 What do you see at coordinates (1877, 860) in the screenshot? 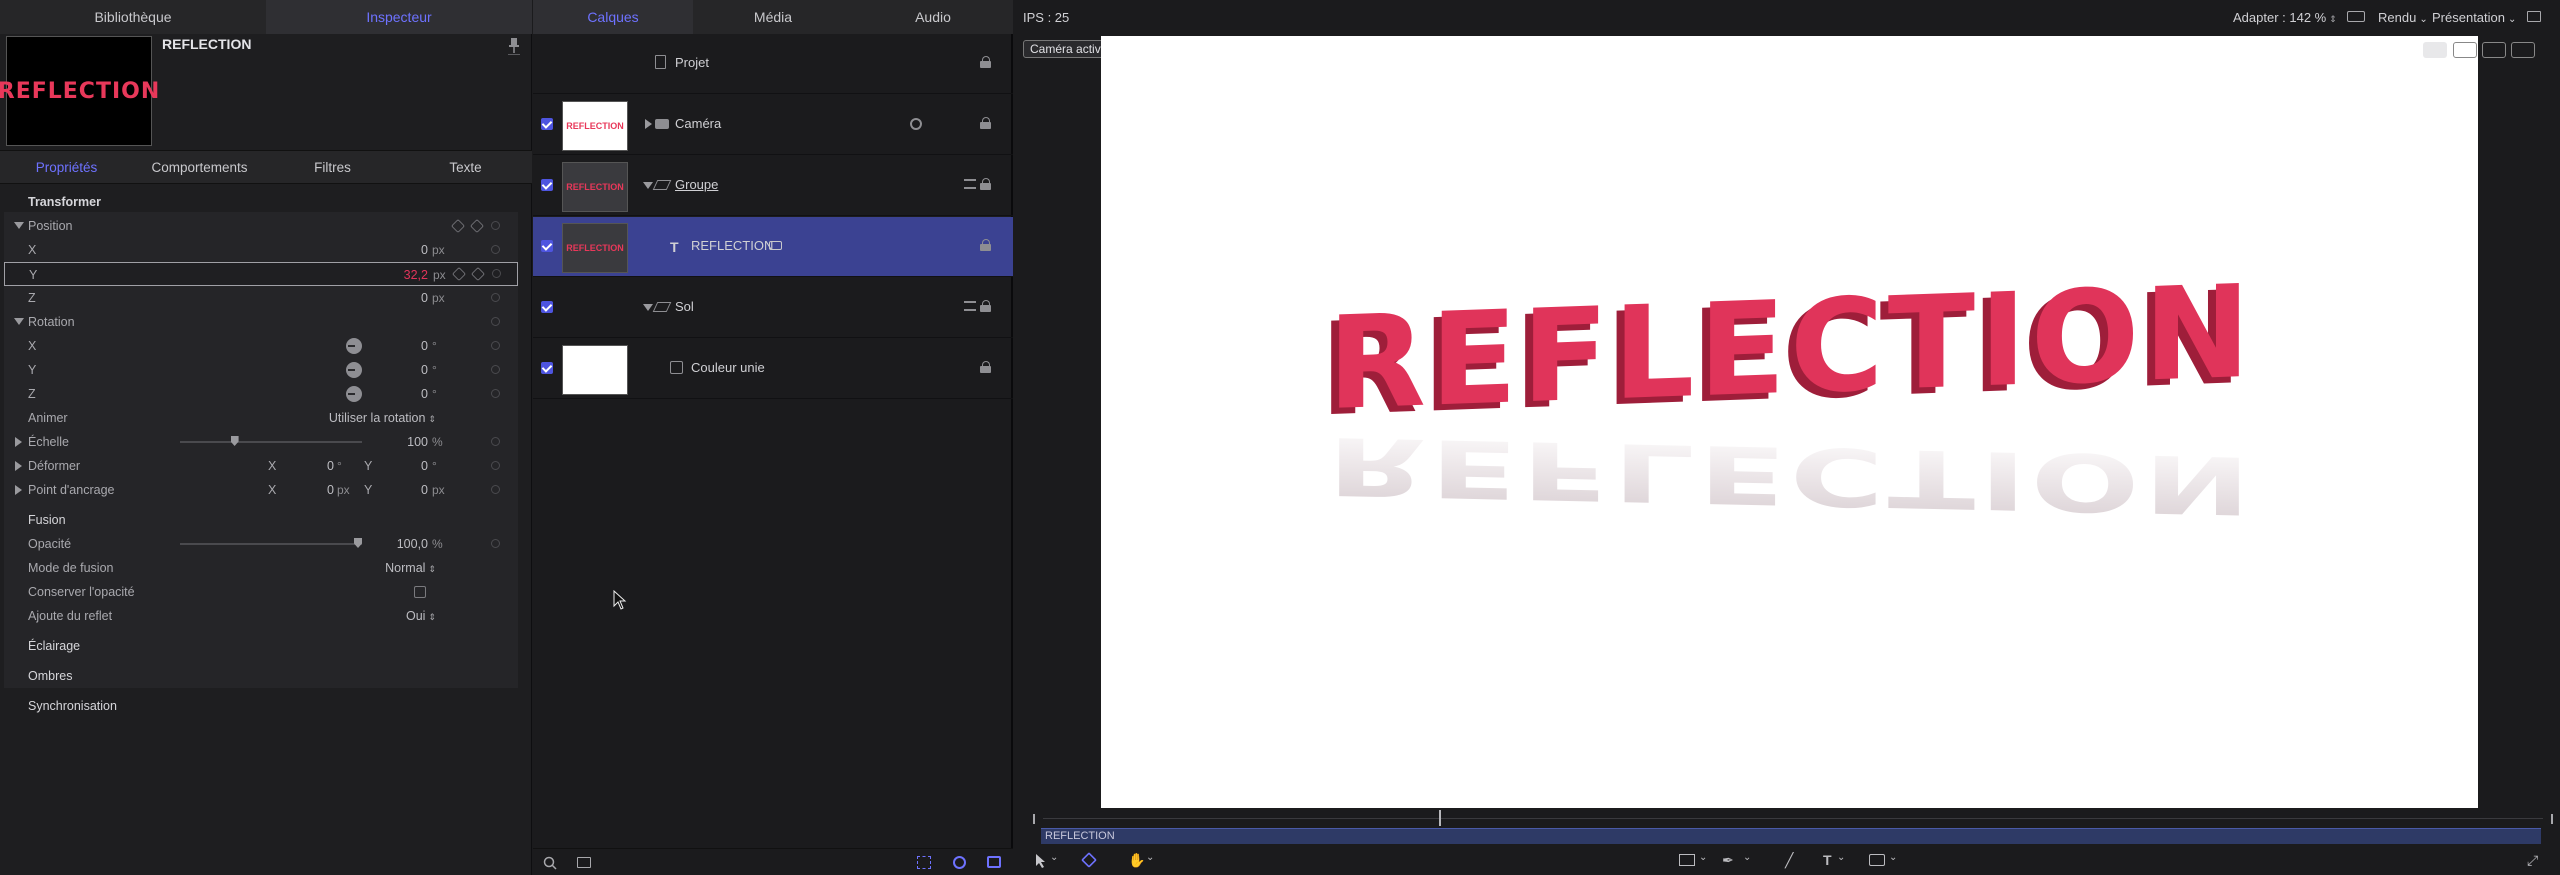
I see `mask-tool-icon` at bounding box center [1877, 860].